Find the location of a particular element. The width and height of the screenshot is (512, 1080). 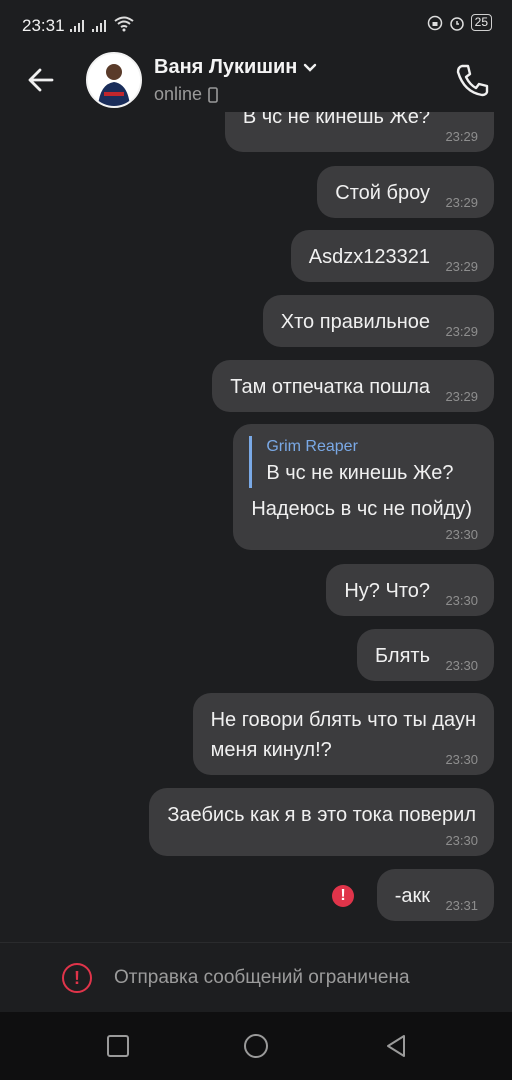

restriction-bar: ! Отправка сообщений ограничена is located at coordinates (256, 977).